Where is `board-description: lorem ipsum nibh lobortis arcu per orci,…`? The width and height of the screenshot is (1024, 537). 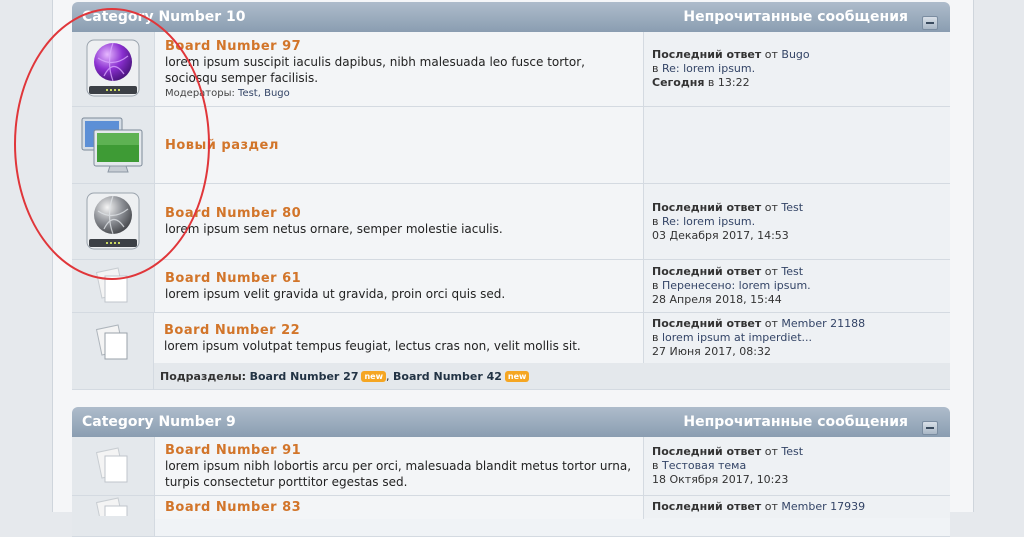 board-description: lorem ipsum nibh lobortis arcu per orci,… is located at coordinates (398, 473).